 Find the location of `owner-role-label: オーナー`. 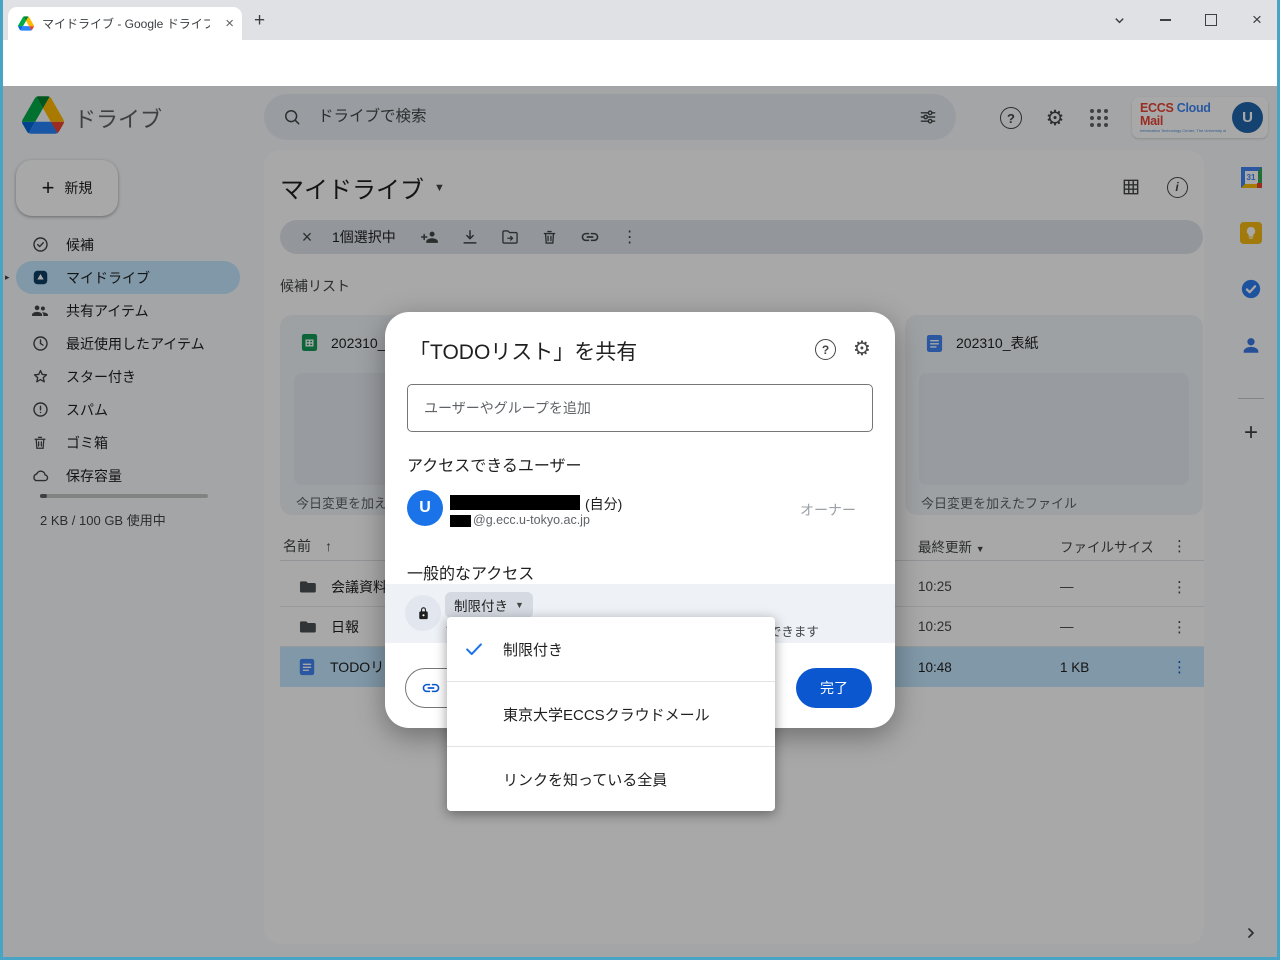

owner-role-label: オーナー is located at coordinates (828, 510).